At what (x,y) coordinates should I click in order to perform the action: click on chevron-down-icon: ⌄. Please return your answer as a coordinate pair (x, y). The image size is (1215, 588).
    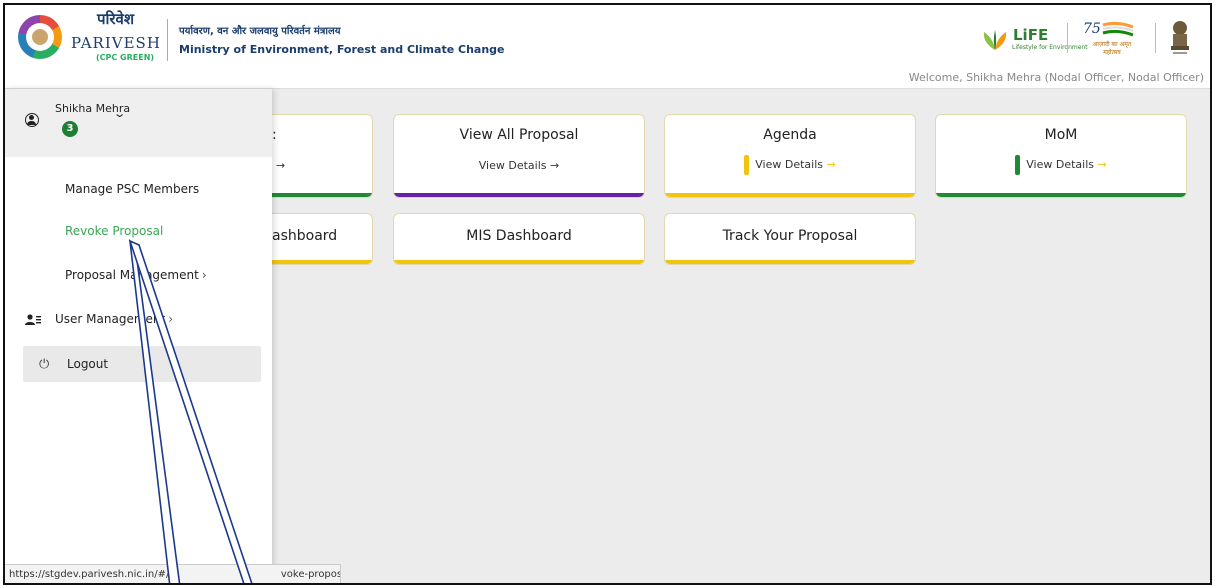
    Looking at the image, I should click on (120, 113).